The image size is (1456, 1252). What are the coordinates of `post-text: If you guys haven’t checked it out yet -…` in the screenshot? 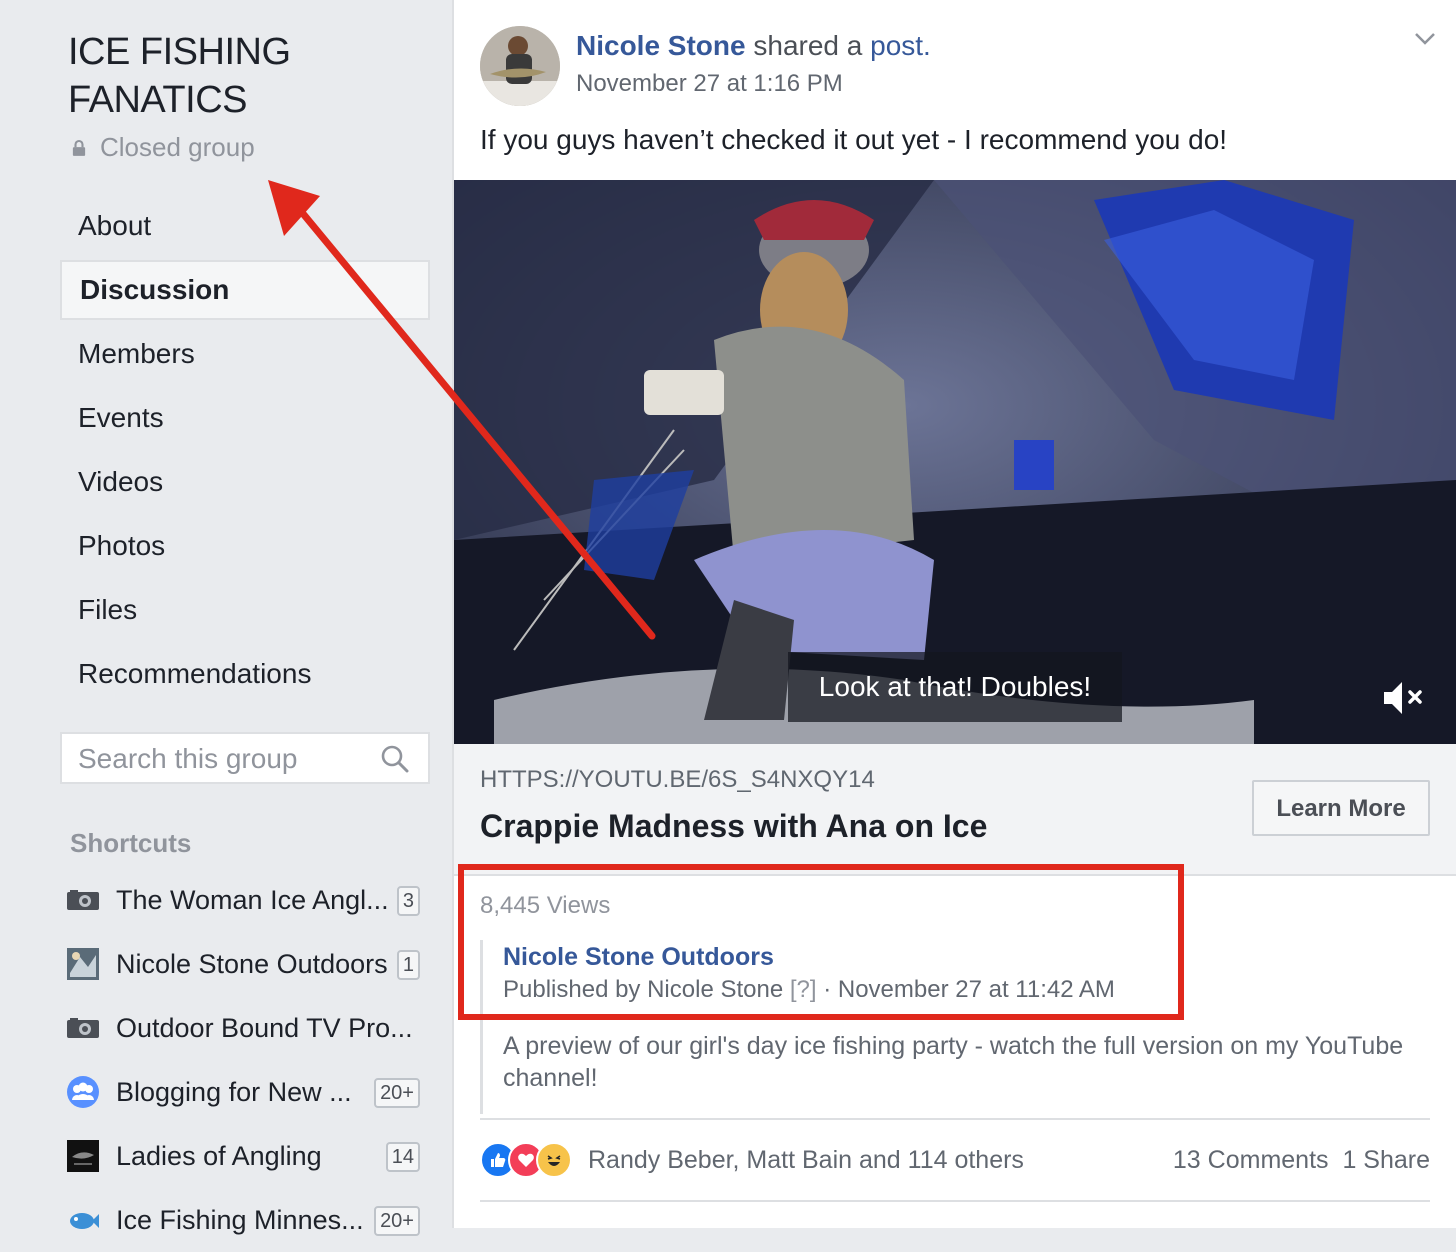 It's located at (854, 139).